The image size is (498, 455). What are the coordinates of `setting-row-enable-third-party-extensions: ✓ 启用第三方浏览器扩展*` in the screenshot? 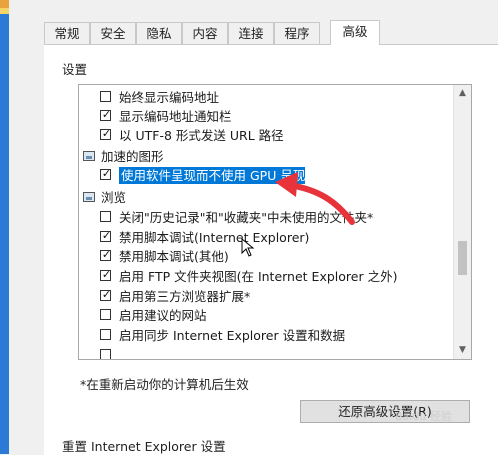 It's located at (266, 296).